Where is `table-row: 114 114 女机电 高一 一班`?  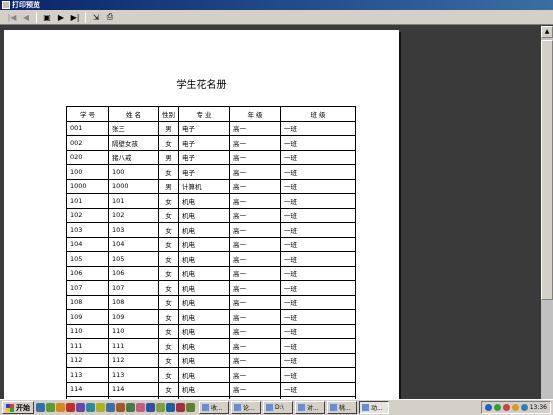
table-row: 114 114 女机电 高一 一班 is located at coordinates (211, 389).